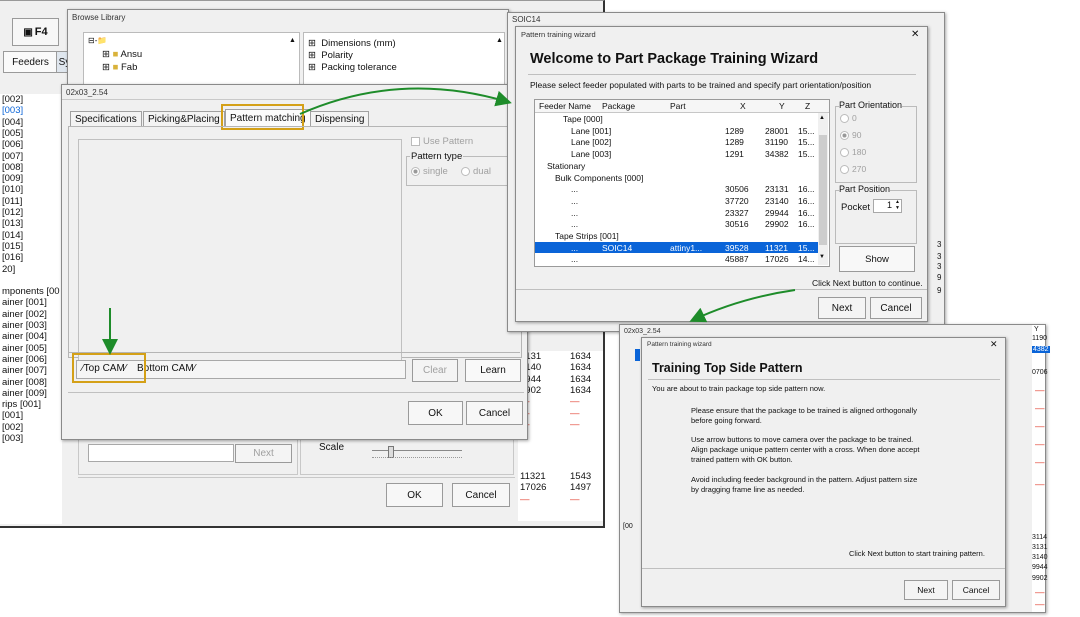  Describe the element at coordinates (742, 306) in the screenshot. I see `arrow-to-wizard2` at that location.